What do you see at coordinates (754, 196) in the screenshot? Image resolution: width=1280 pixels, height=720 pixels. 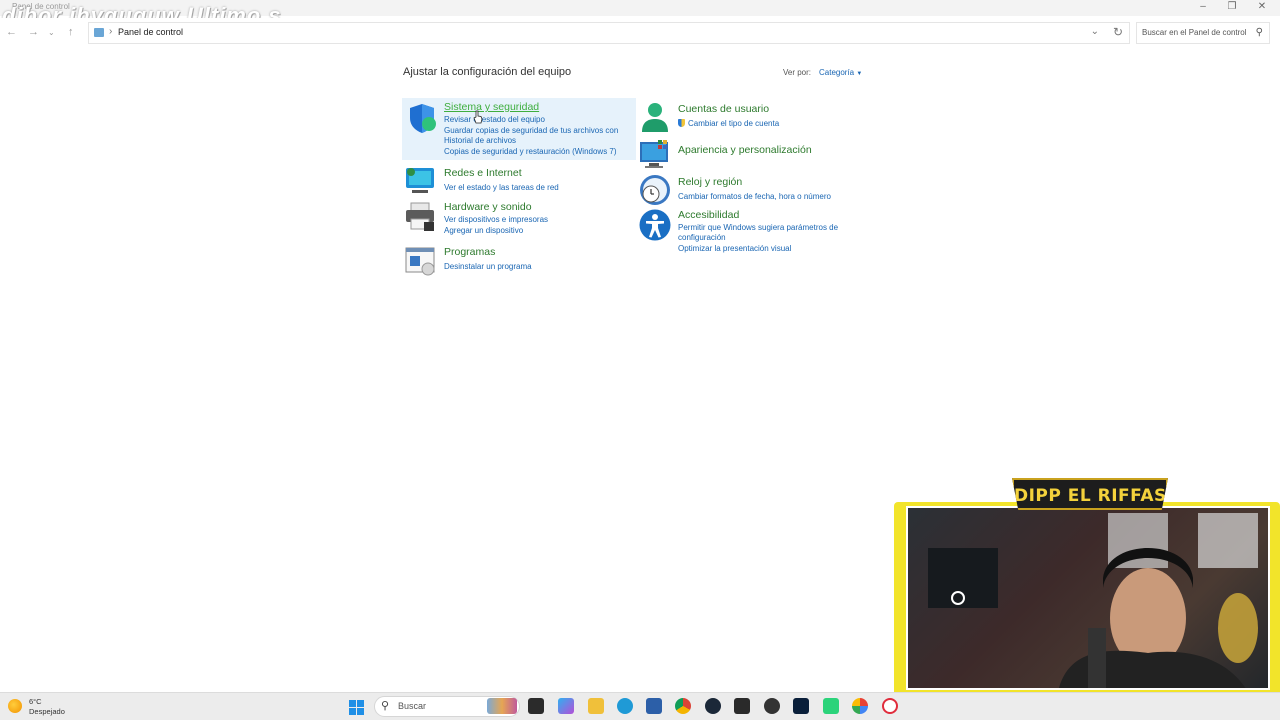 I see `link-change-formats: Cambiar formatos de fecha, hora o número` at bounding box center [754, 196].